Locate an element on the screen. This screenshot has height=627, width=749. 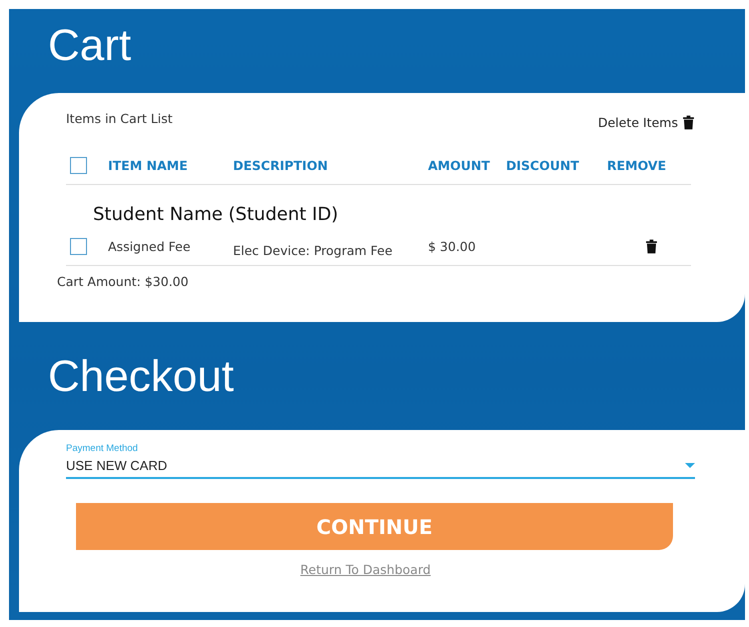
remove-icon is located at coordinates (651, 246).